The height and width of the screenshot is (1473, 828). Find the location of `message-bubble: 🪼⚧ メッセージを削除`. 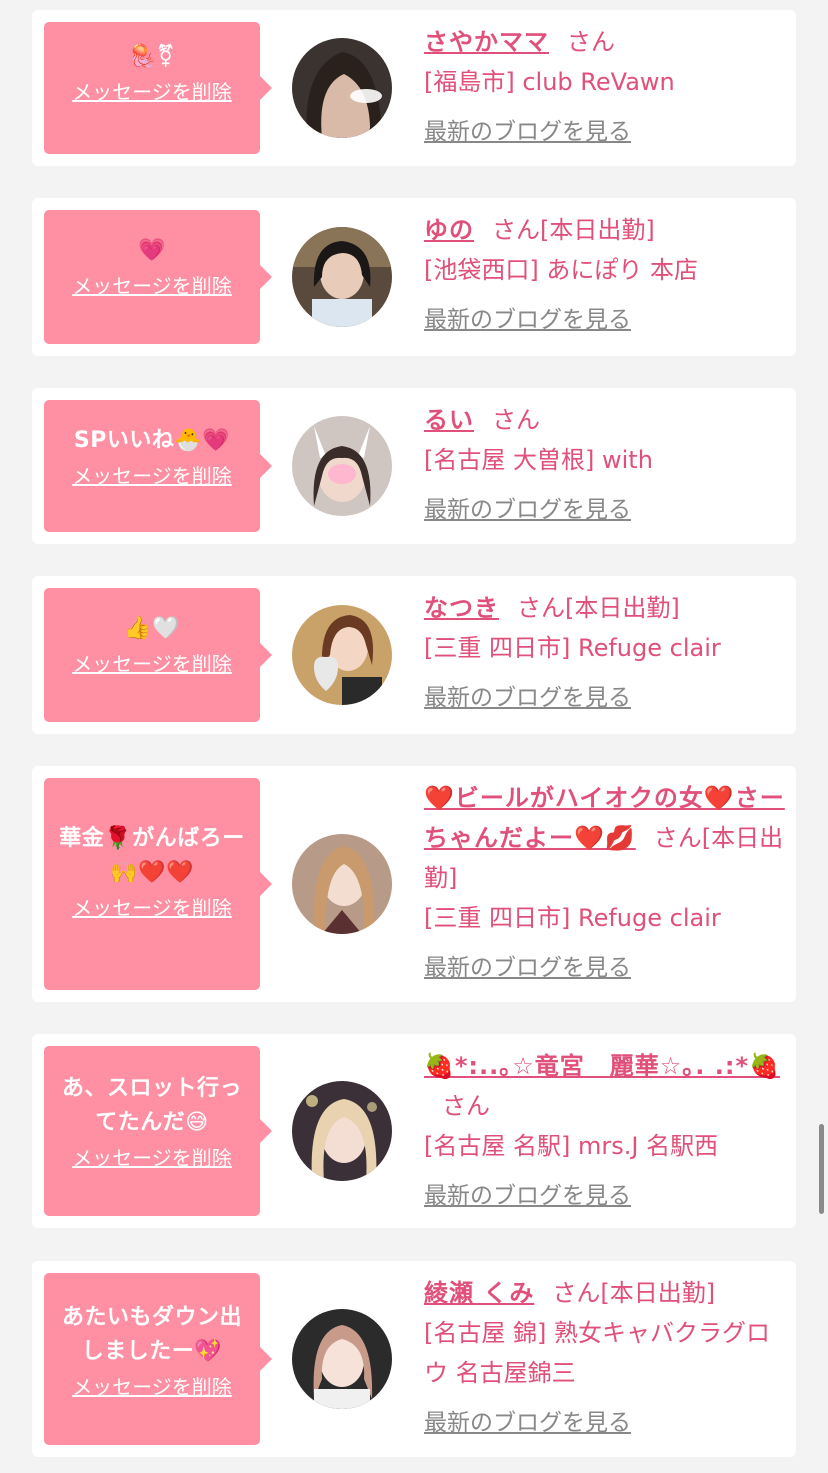

message-bubble: 🪼⚧ メッセージを削除 is located at coordinates (158, 88).